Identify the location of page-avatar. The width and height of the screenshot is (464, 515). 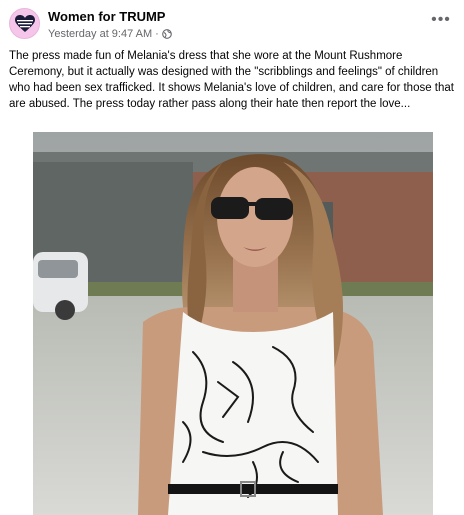
(24, 23).